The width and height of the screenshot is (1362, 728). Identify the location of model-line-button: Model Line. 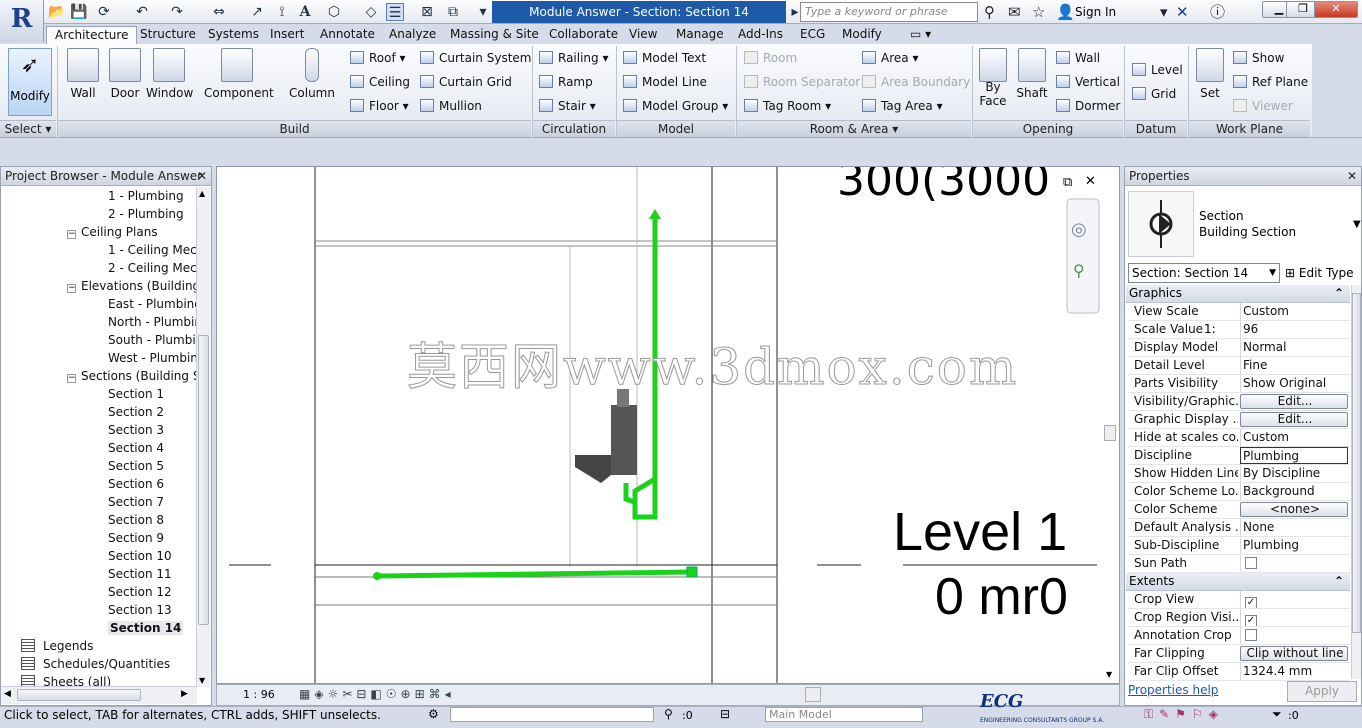
(665, 82).